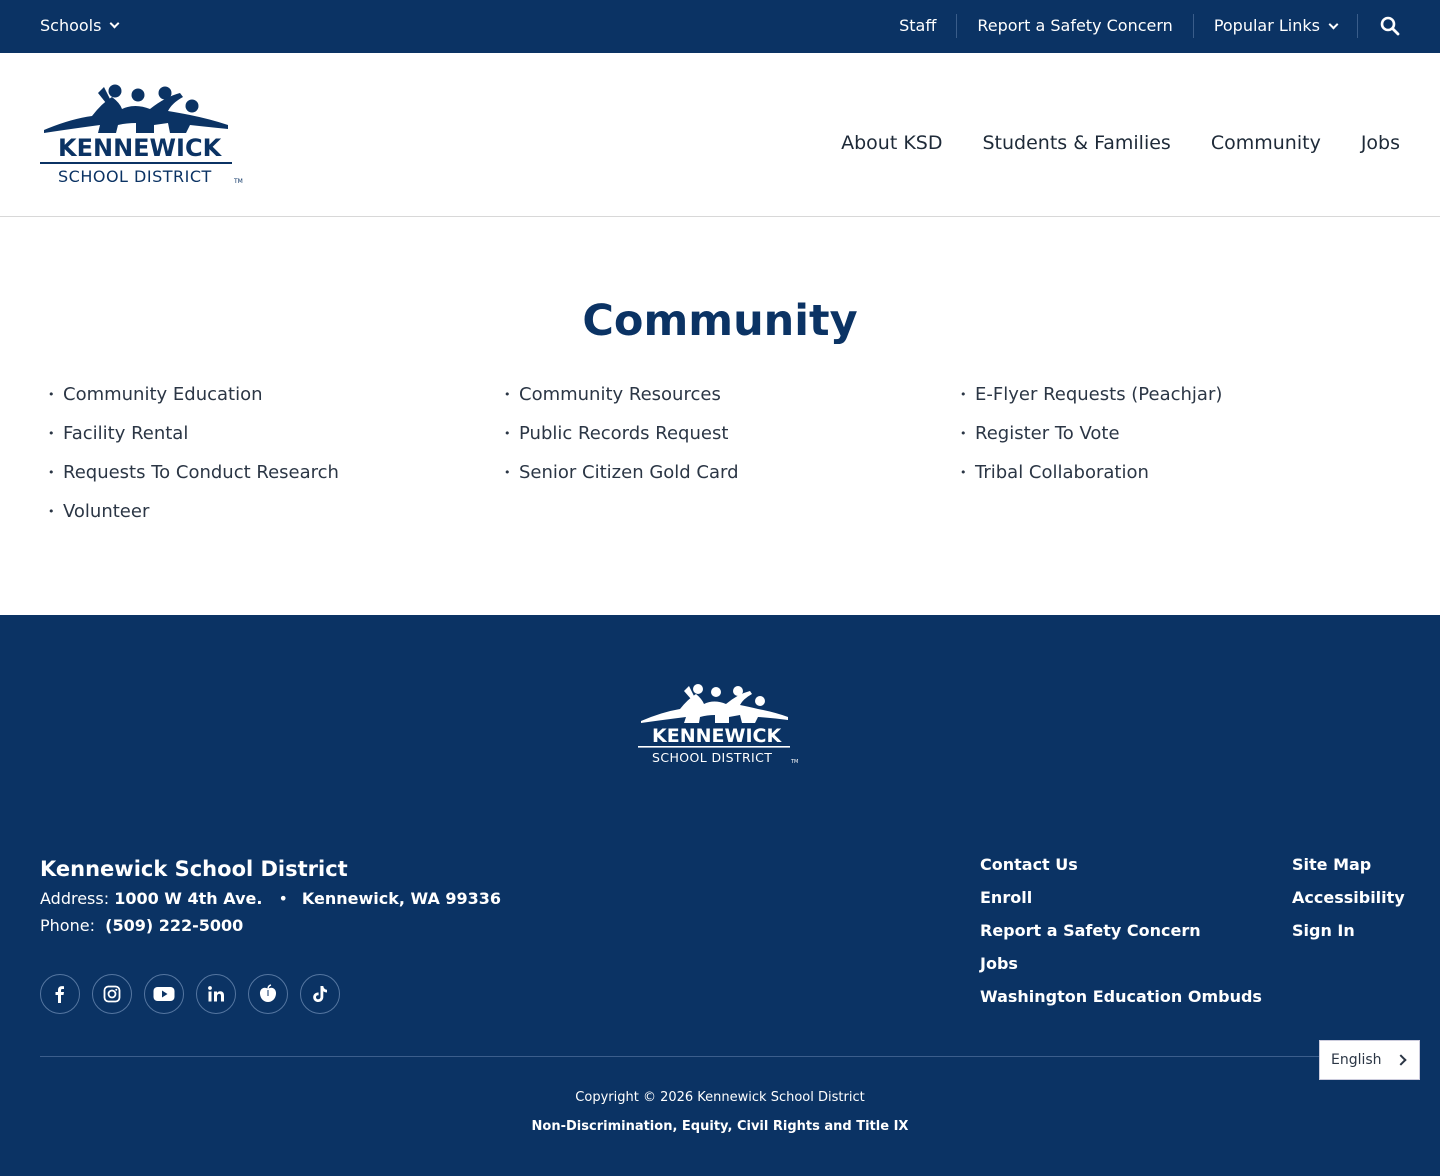  Describe the element at coordinates (216, 994) in the screenshot. I see `linkedin-icon` at that location.